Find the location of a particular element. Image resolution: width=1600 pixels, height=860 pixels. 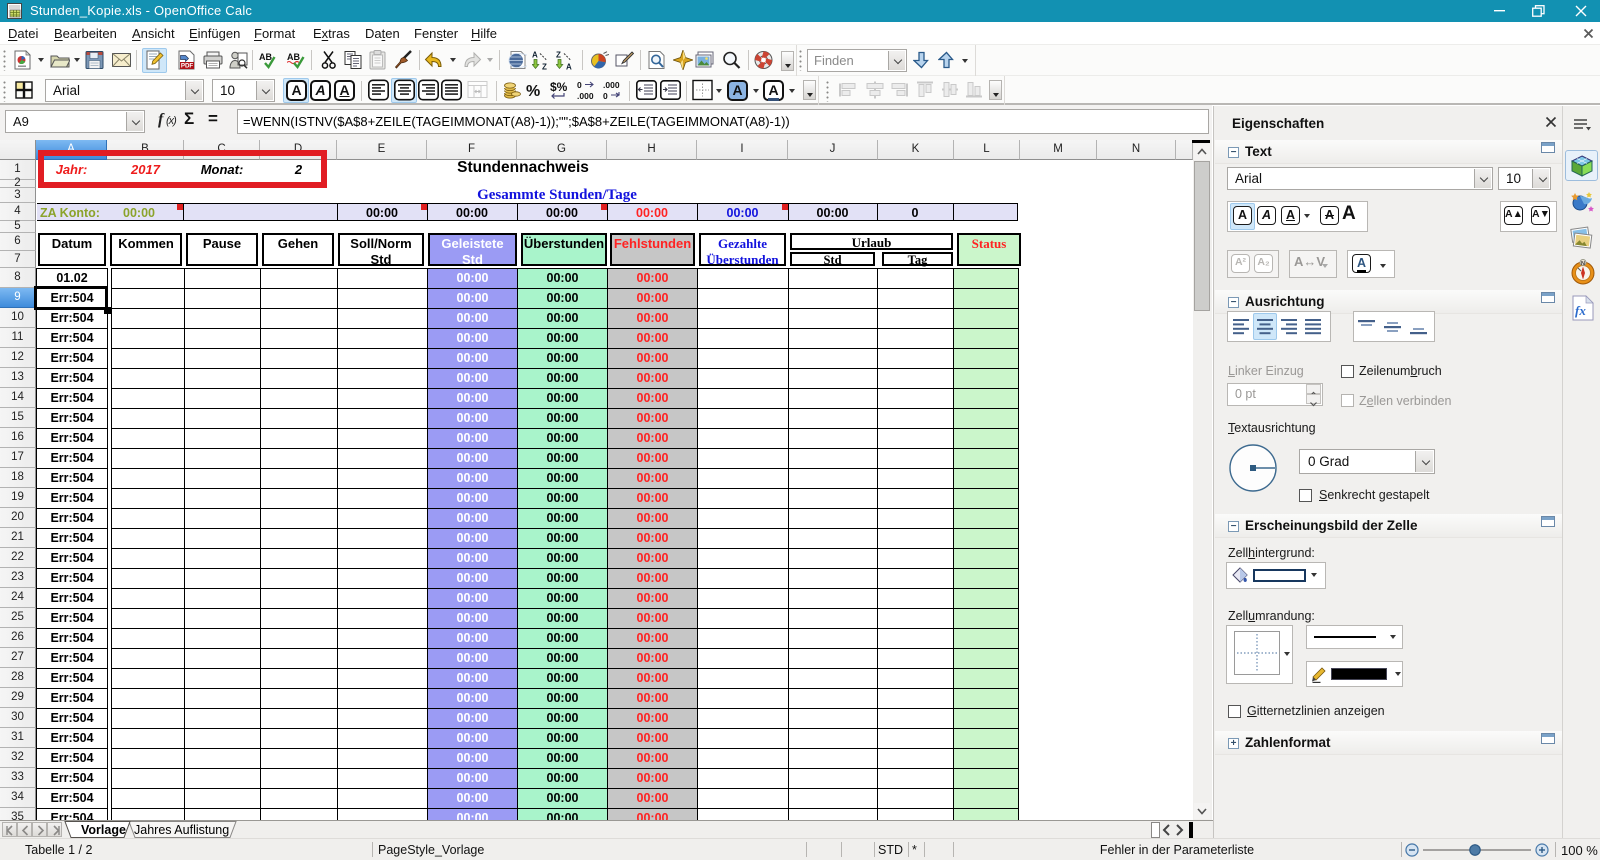

svg-text: fx is located at coordinates (1580, 310).